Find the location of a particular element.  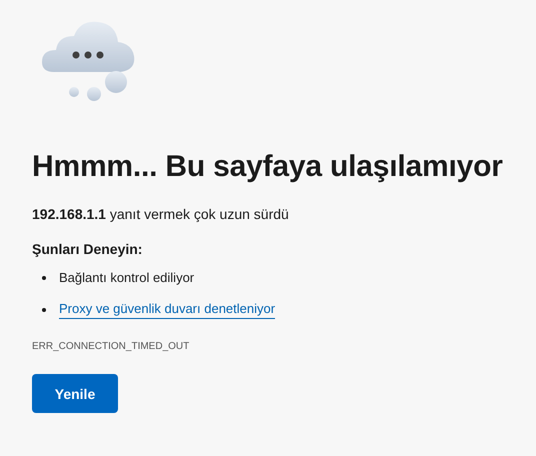

error-message: 192.168.1.1 yanıt vermek çok uzun sürdü is located at coordinates (160, 214).